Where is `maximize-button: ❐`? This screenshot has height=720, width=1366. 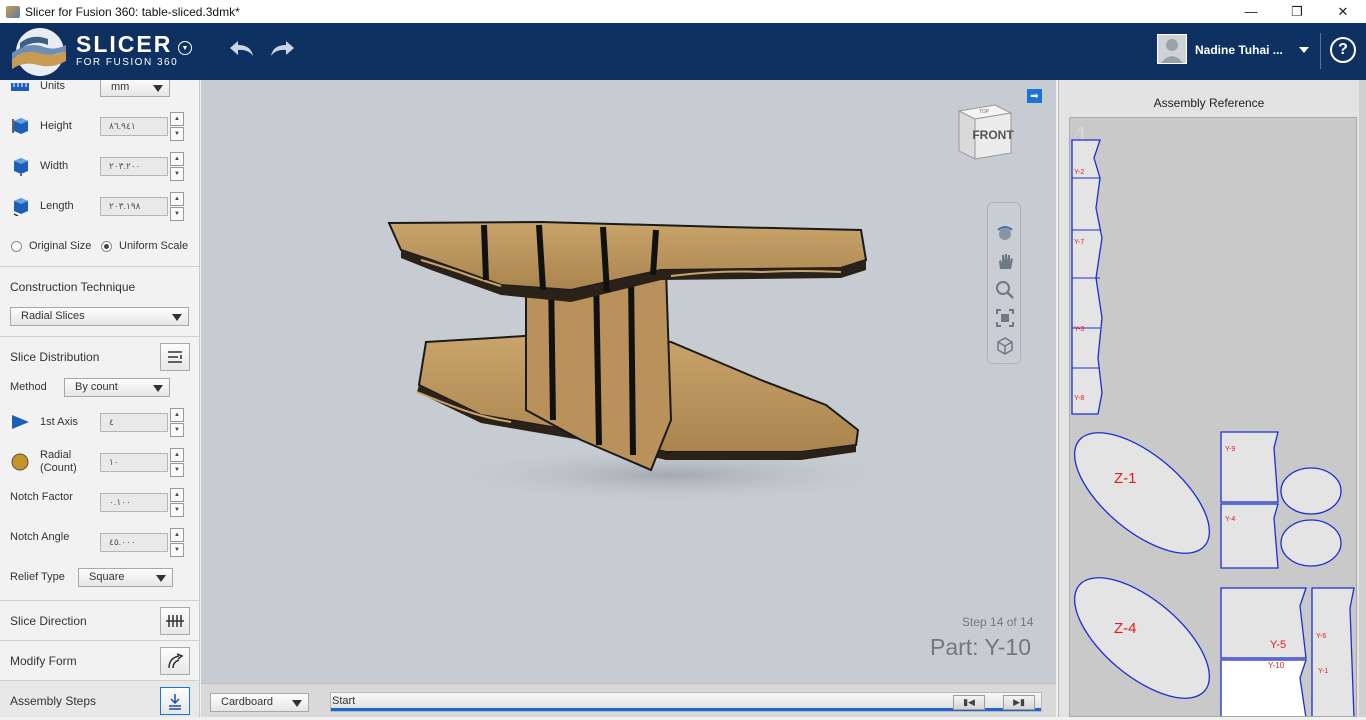 maximize-button: ❐ is located at coordinates (1297, 11).